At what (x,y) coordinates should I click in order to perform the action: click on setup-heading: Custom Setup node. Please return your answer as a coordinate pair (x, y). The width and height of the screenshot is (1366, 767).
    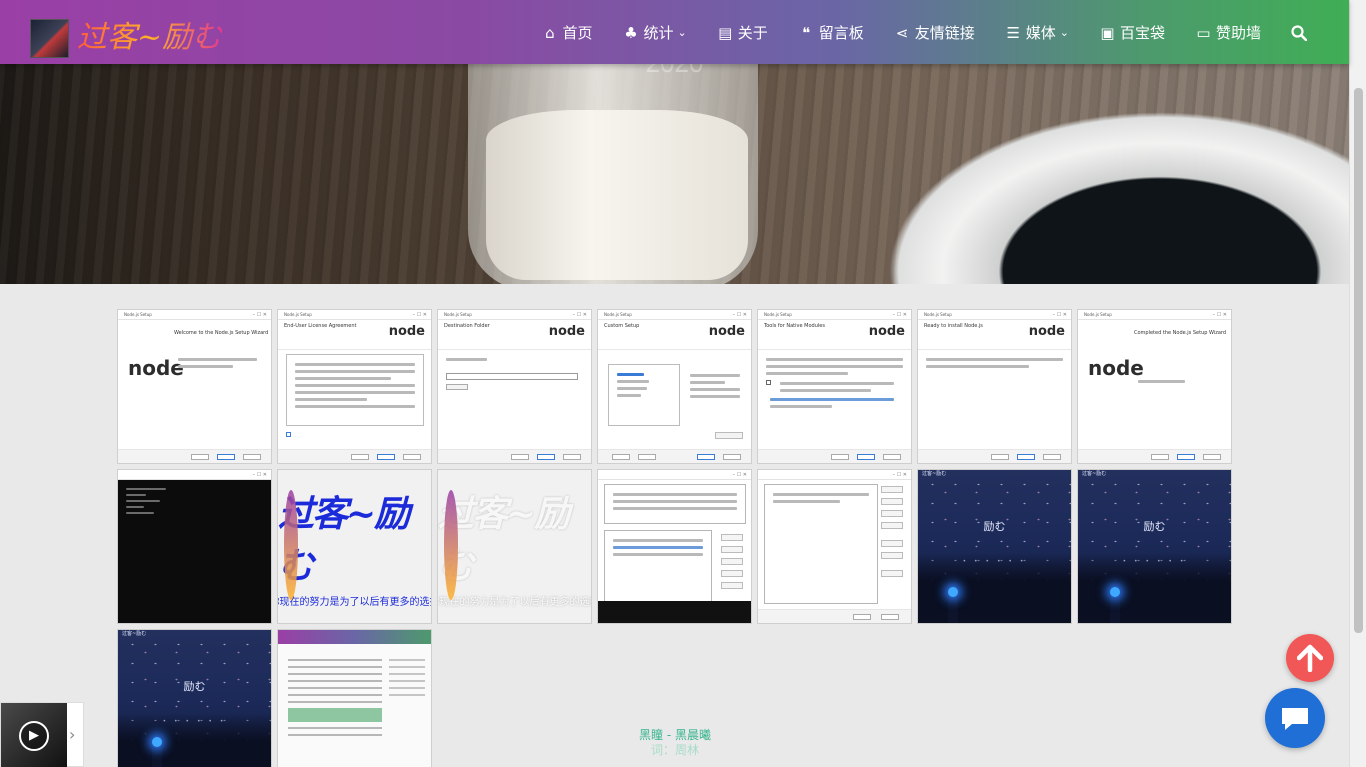
    Looking at the image, I should click on (674, 335).